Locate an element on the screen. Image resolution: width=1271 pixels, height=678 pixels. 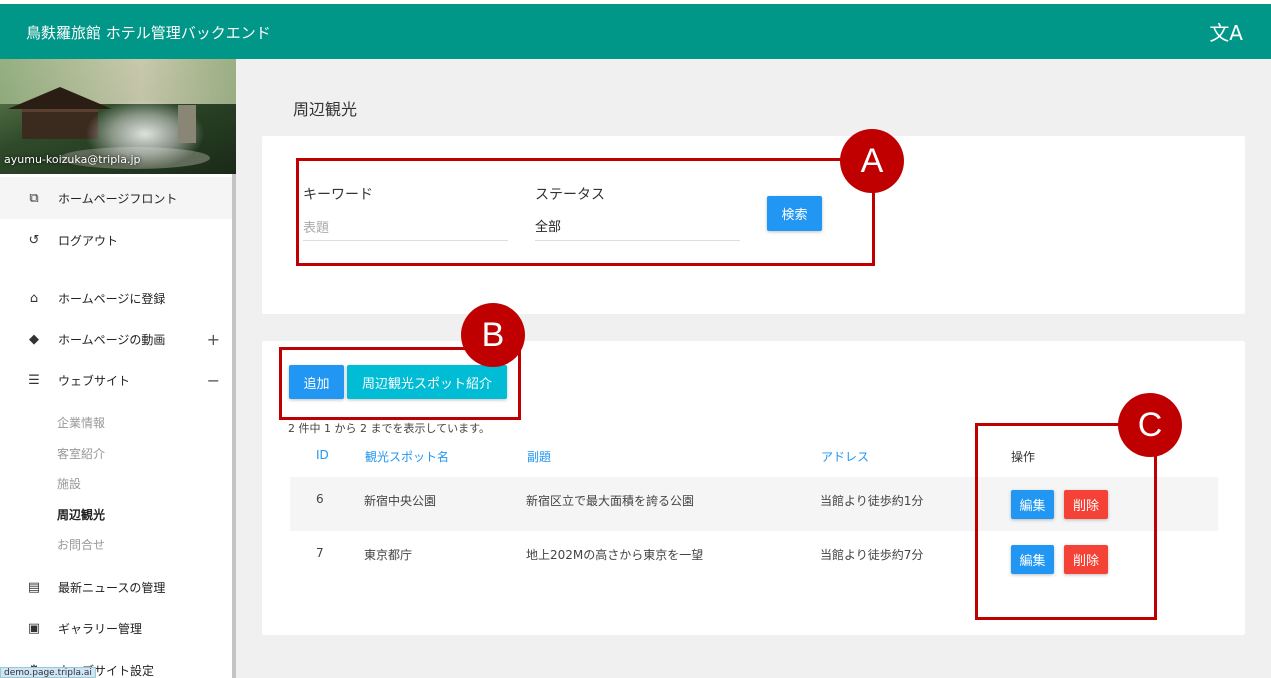
cell-address: 当館より徒歩約7分 is located at coordinates (872, 555).